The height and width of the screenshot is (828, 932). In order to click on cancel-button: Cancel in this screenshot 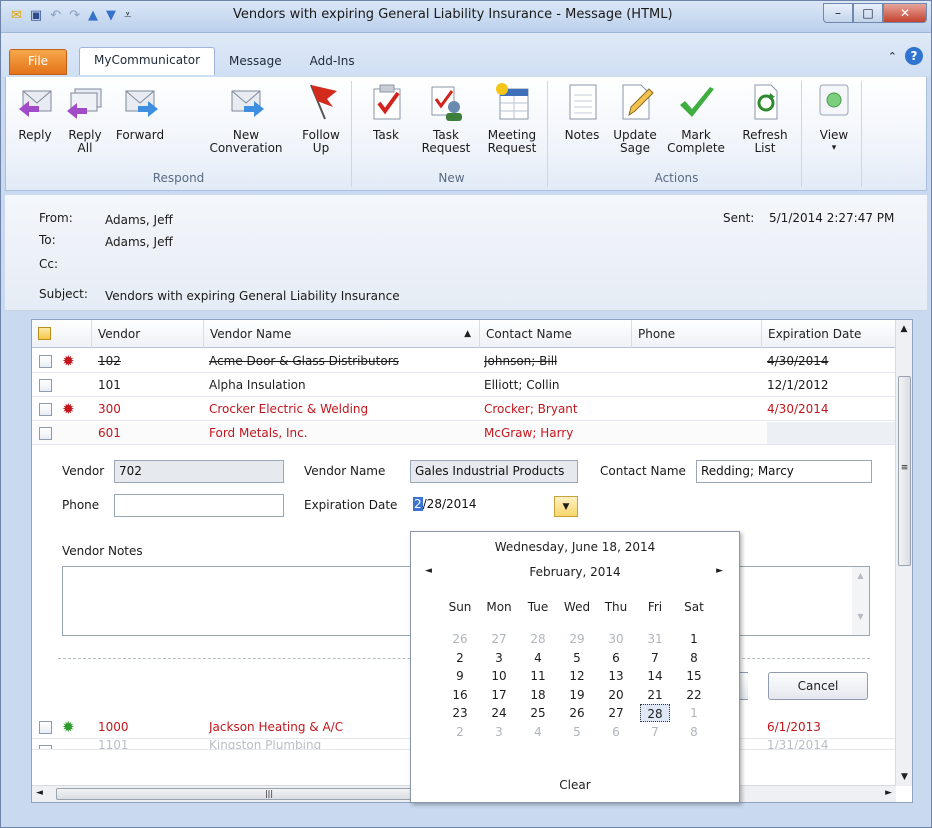, I will do `click(818, 686)`.